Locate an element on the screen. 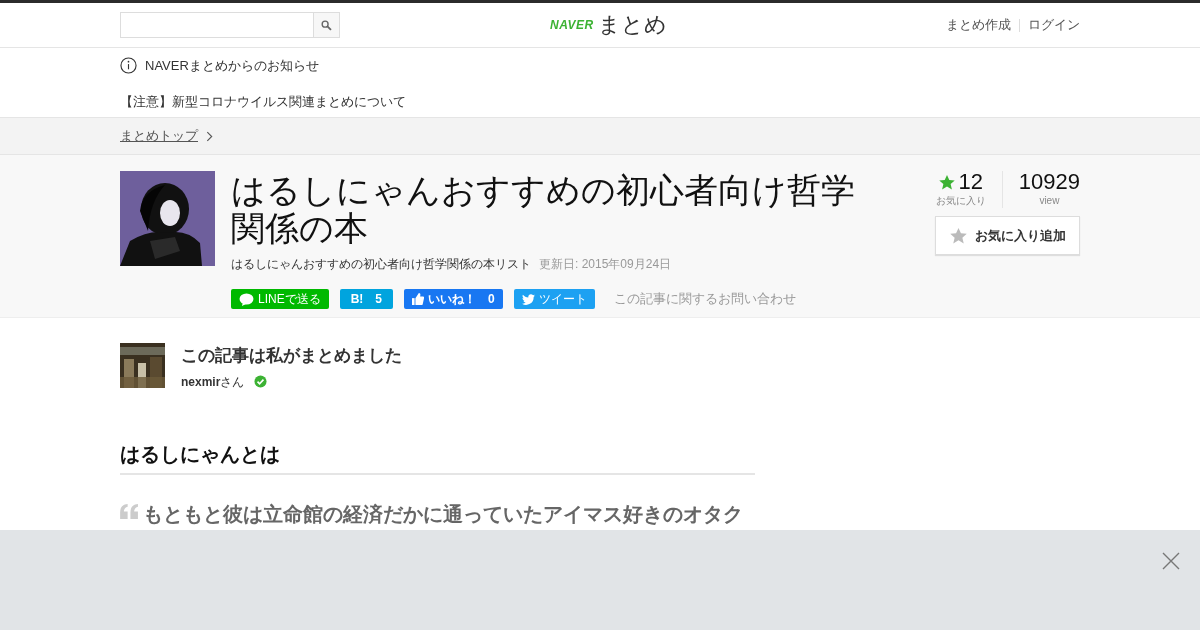  favorite-count: 12 is located at coordinates (971, 182).